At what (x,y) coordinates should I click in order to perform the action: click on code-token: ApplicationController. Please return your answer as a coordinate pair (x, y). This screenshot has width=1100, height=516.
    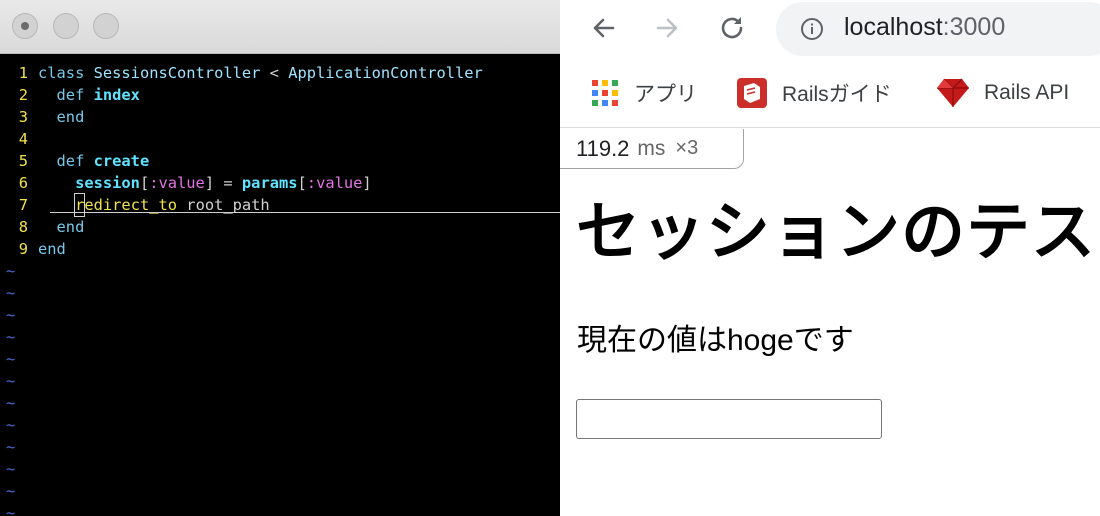
    Looking at the image, I should click on (385, 73).